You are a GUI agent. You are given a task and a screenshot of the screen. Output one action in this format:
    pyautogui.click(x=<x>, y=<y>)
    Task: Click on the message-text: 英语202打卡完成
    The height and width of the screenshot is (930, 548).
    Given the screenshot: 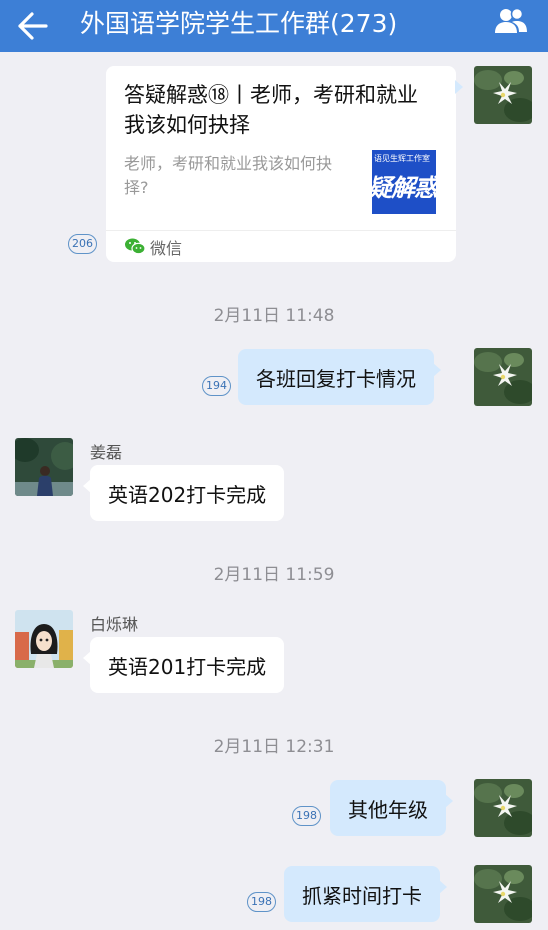 What is the action you would take?
    pyautogui.click(x=187, y=494)
    